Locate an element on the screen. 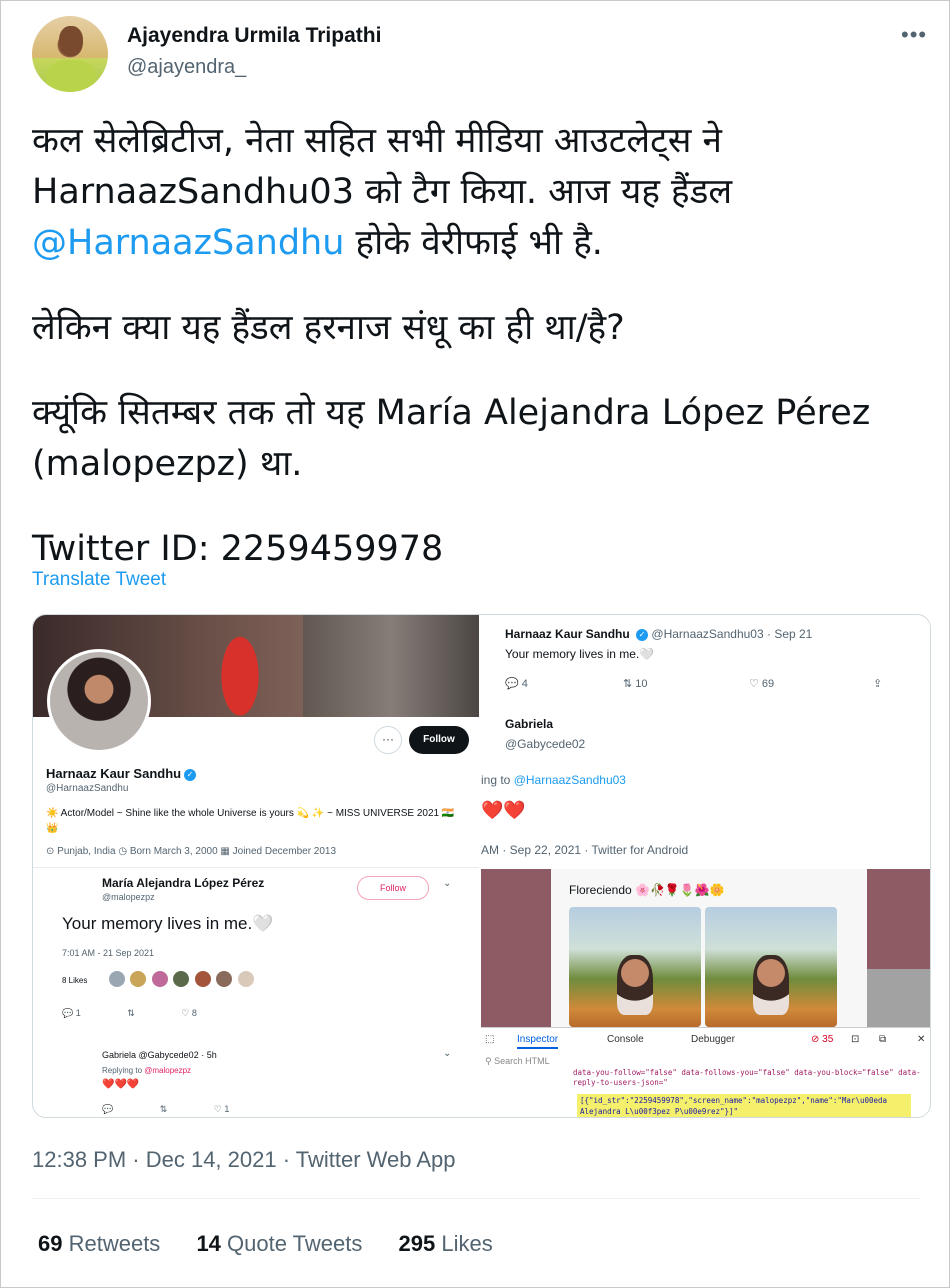  reply-count: 💬 1 is located at coordinates (71, 1013).